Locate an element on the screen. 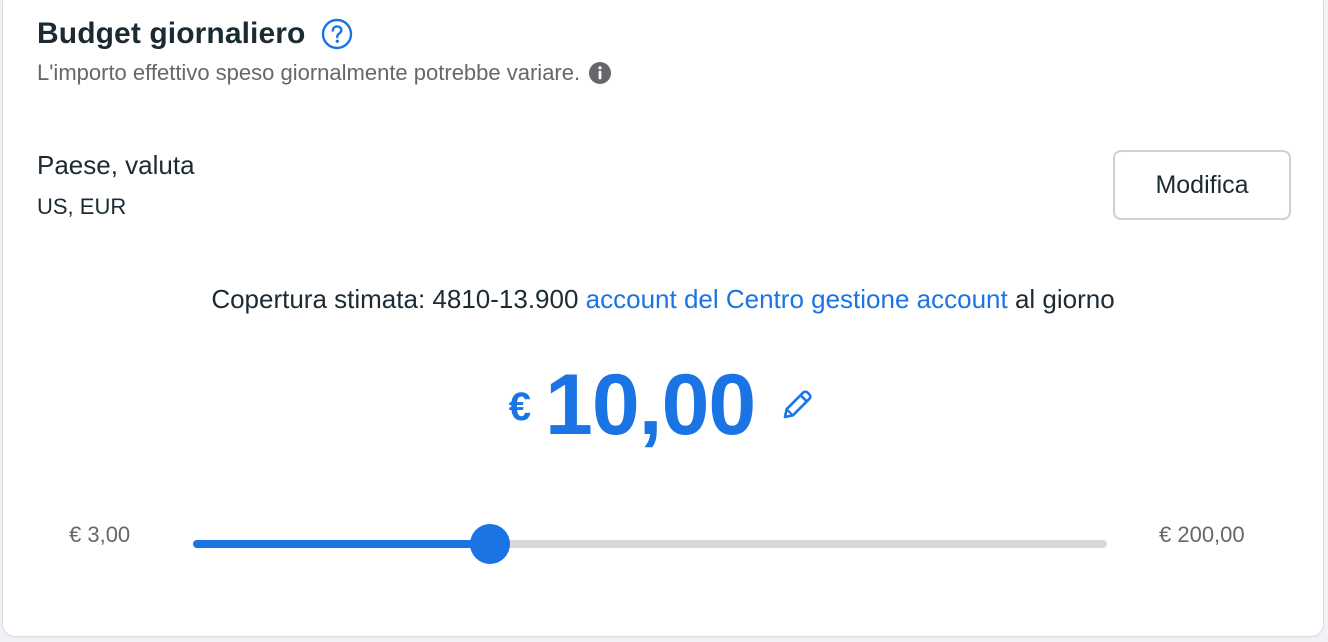 The image size is (1328, 642). title-row: Budget giornaliero is located at coordinates (195, 34).